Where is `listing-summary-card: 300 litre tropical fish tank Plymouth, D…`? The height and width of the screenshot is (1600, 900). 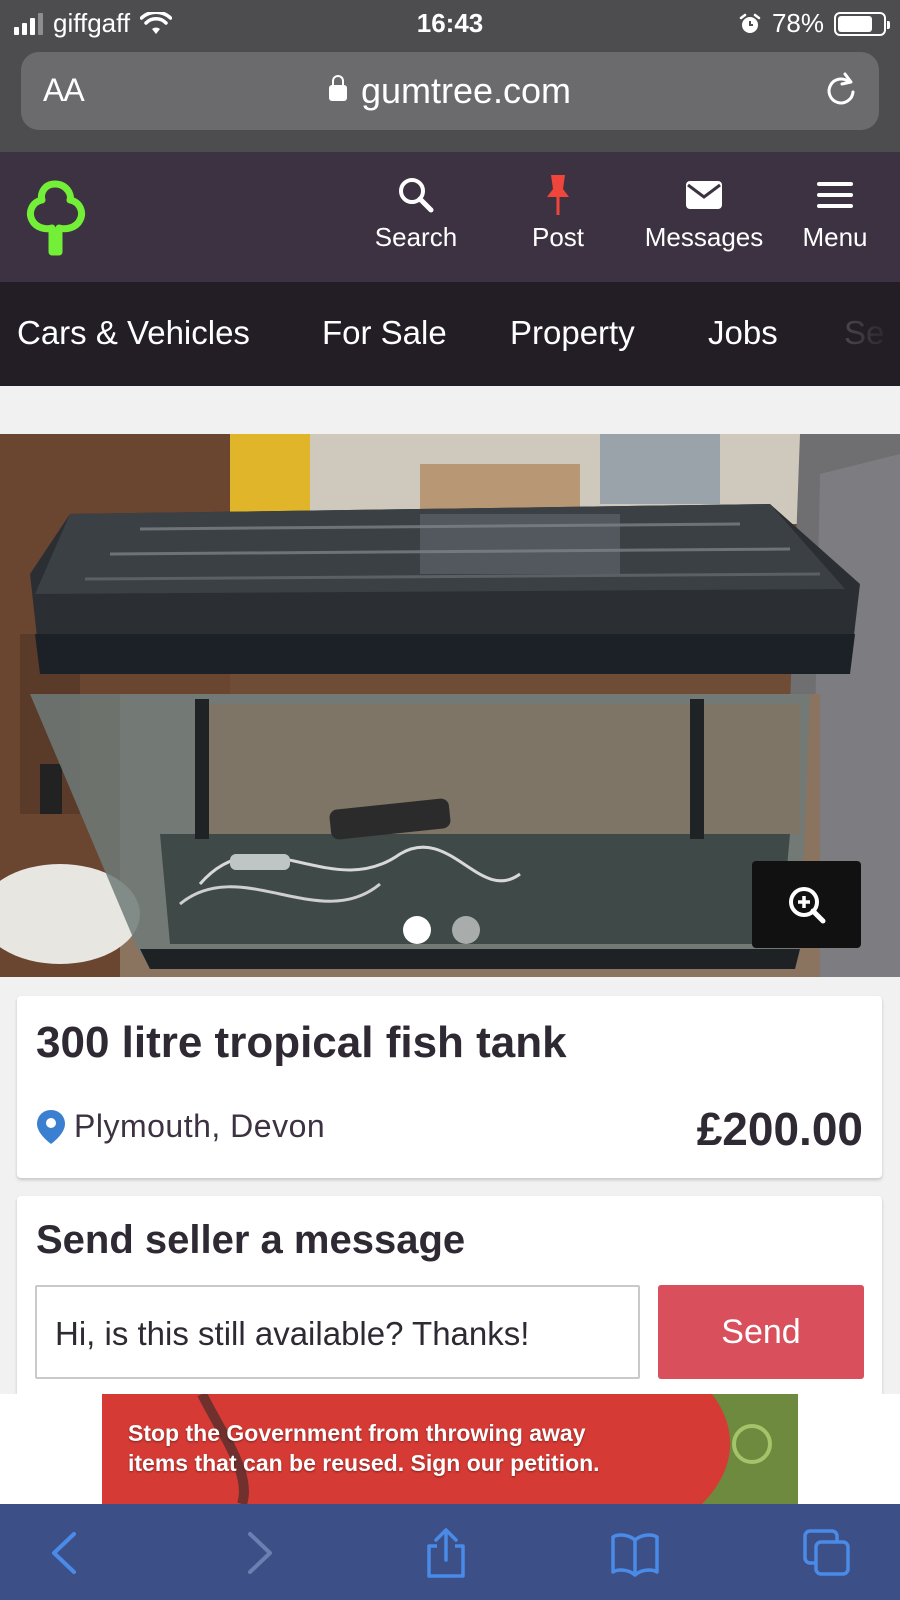
listing-summary-card: 300 litre tropical fish tank Plymouth, D… is located at coordinates (449, 1087).